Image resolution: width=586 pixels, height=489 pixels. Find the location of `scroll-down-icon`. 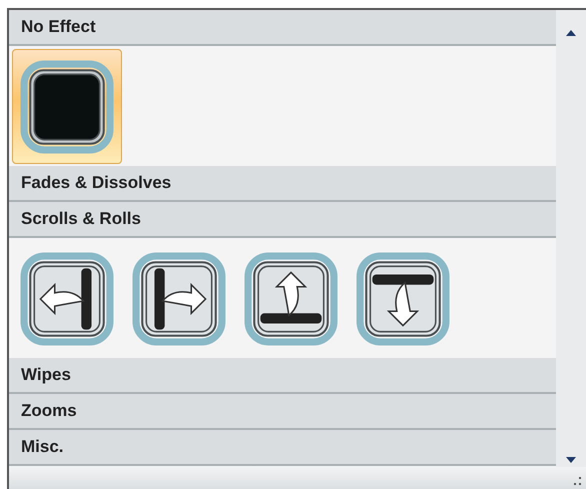

scroll-down-icon is located at coordinates (403, 299).